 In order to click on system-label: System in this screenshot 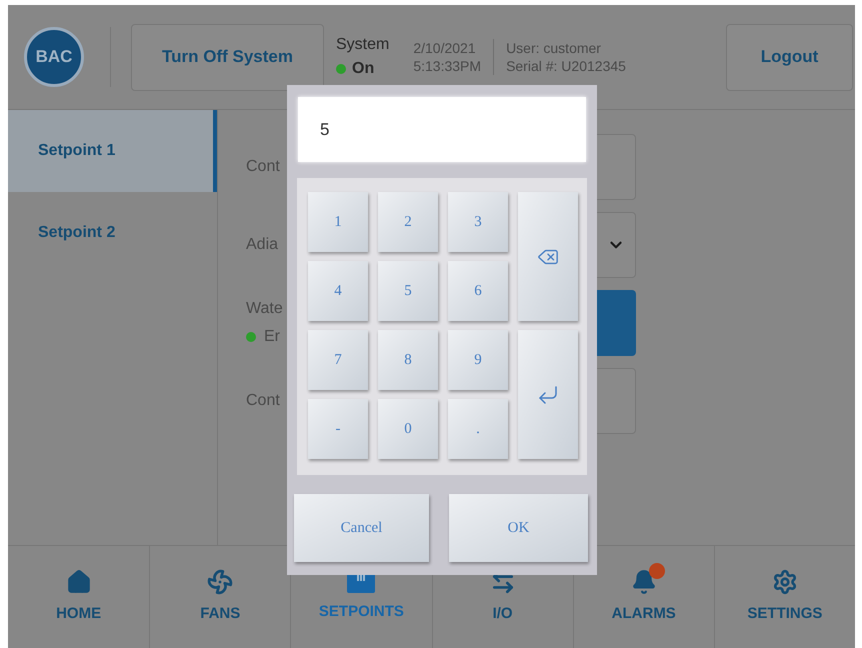, I will do `click(363, 45)`.